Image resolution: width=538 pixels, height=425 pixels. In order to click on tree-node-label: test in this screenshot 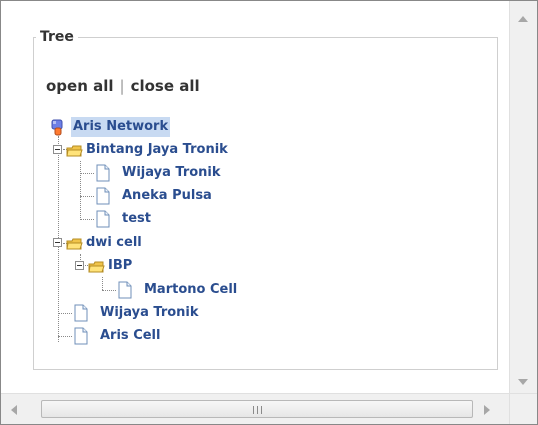, I will do `click(136, 219)`.